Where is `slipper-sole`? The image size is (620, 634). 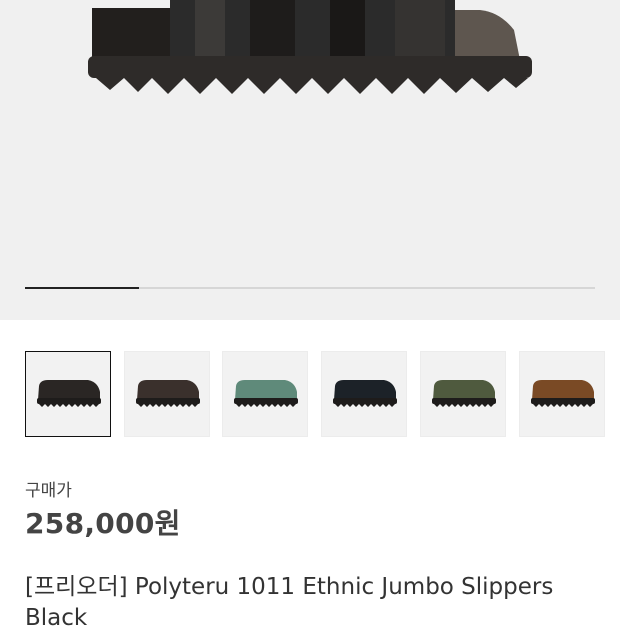 slipper-sole is located at coordinates (310, 67).